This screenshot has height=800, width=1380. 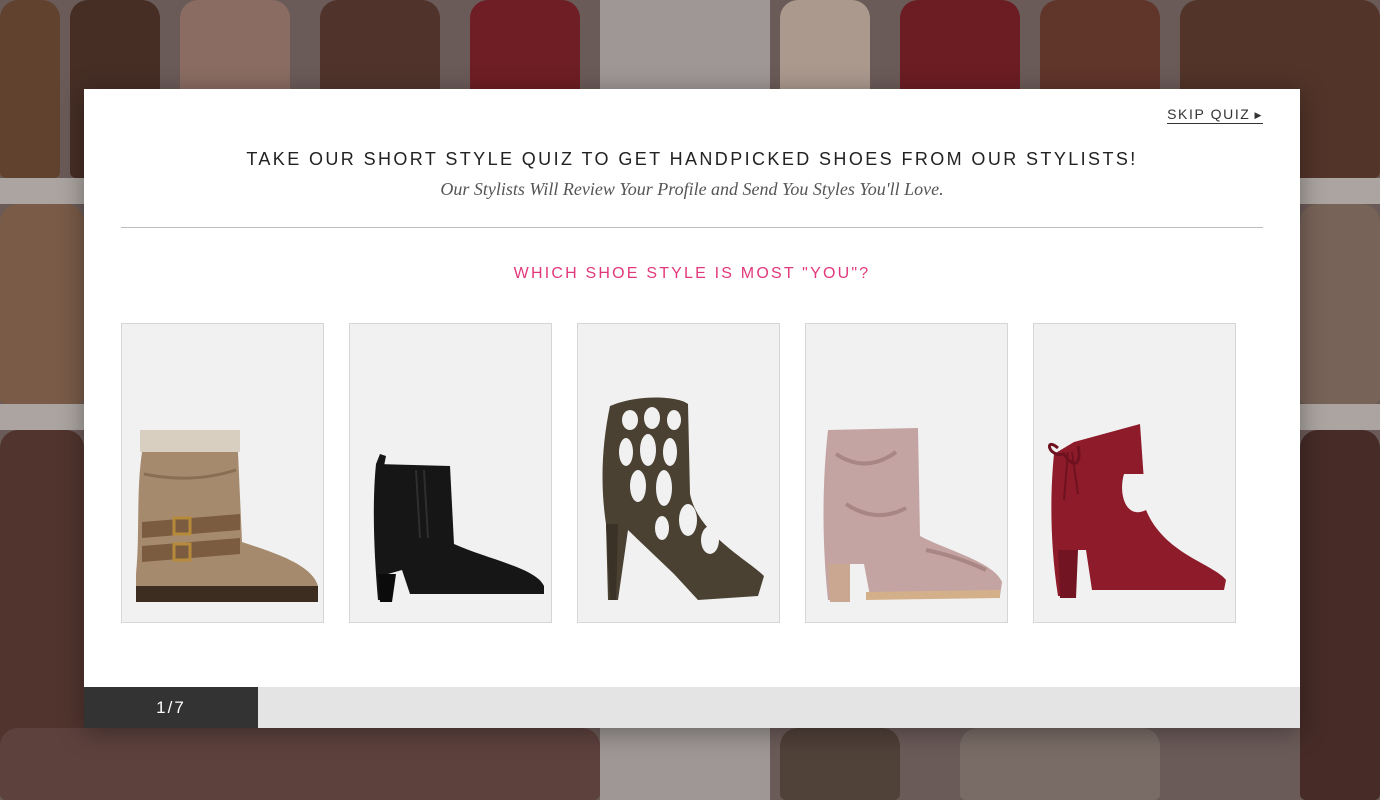 What do you see at coordinates (912, 515) in the screenshot?
I see `velvet-bootie-icon` at bounding box center [912, 515].